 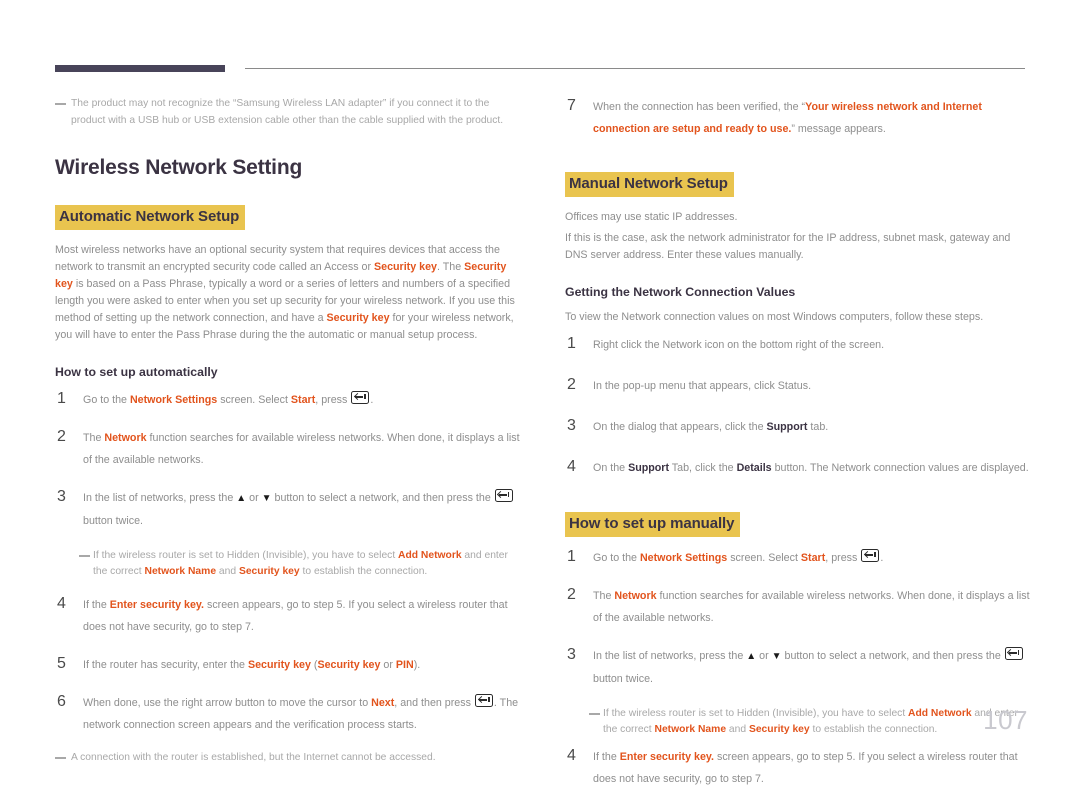 What do you see at coordinates (653, 524) in the screenshot?
I see `section-heading-how-to-set-up-manually: How to set up manually` at bounding box center [653, 524].